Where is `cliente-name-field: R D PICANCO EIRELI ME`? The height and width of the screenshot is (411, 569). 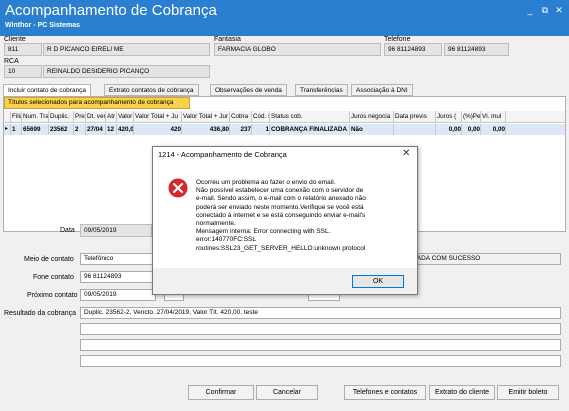 cliente-name-field: R D PICANCO EIRELI ME is located at coordinates (126, 49).